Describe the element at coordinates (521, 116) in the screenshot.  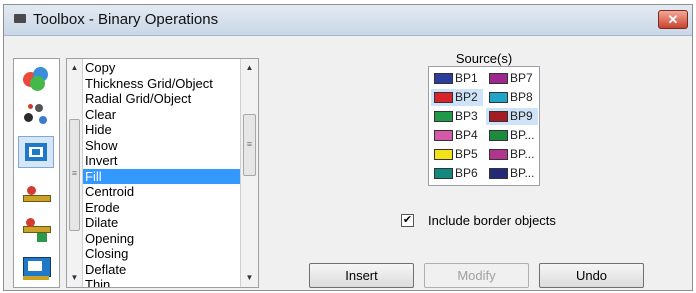
I see `source-label: BP9` at that location.